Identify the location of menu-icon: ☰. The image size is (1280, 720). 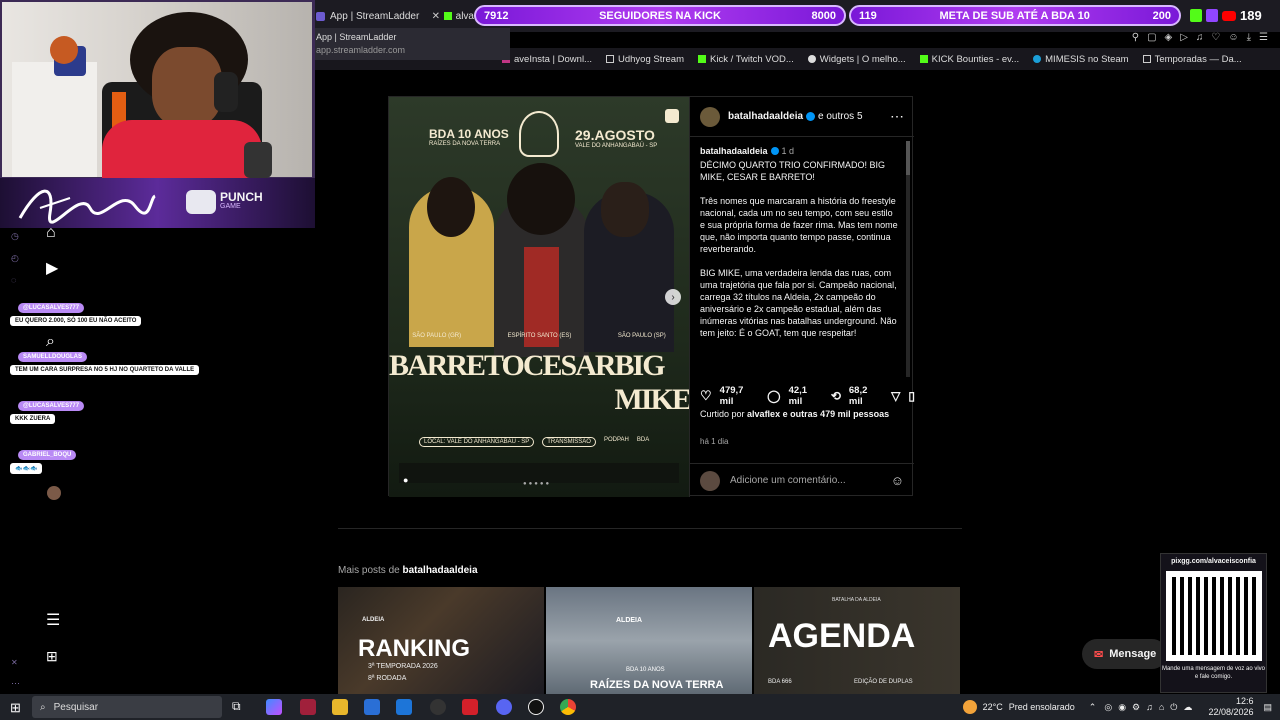
(1263, 37).